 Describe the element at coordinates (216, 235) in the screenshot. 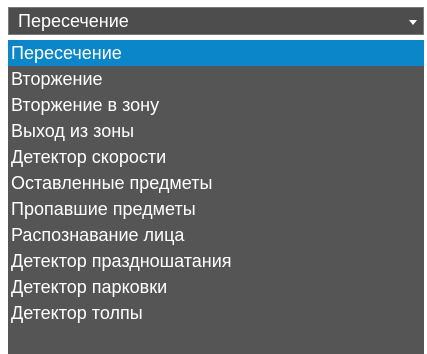

I see `dropdown-option: Распознавание лица` at that location.